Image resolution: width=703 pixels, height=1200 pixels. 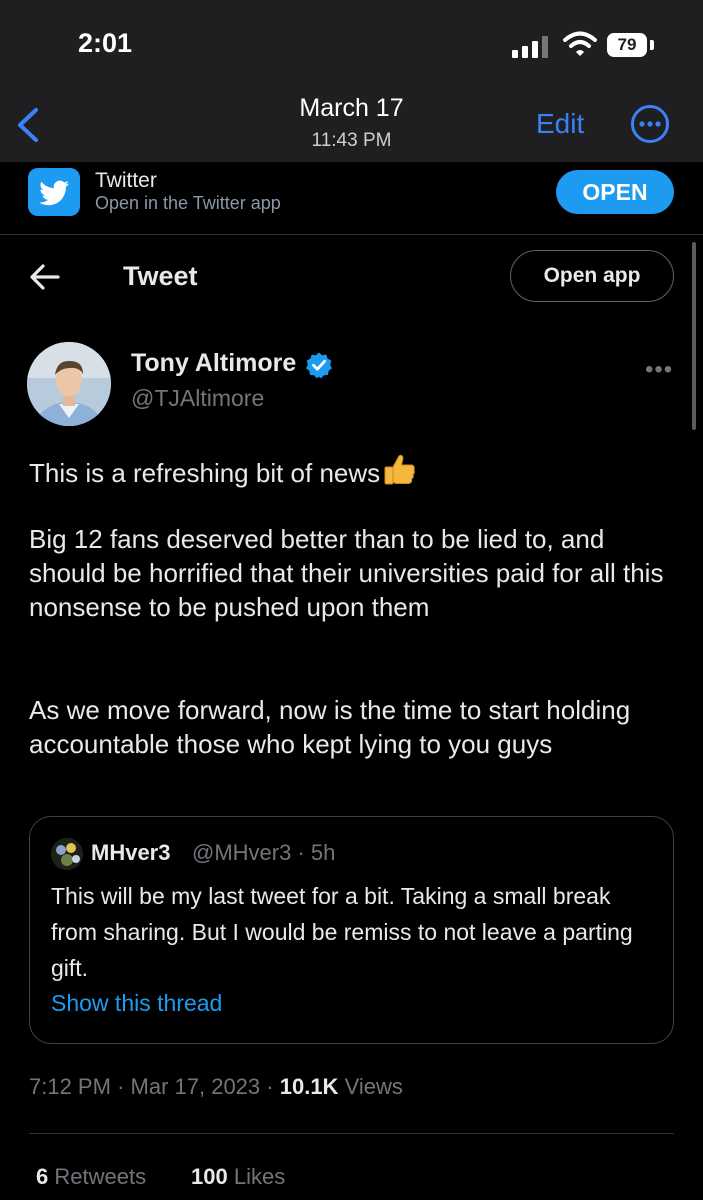 I want to click on quoted-avatar, so click(x=67, y=854).